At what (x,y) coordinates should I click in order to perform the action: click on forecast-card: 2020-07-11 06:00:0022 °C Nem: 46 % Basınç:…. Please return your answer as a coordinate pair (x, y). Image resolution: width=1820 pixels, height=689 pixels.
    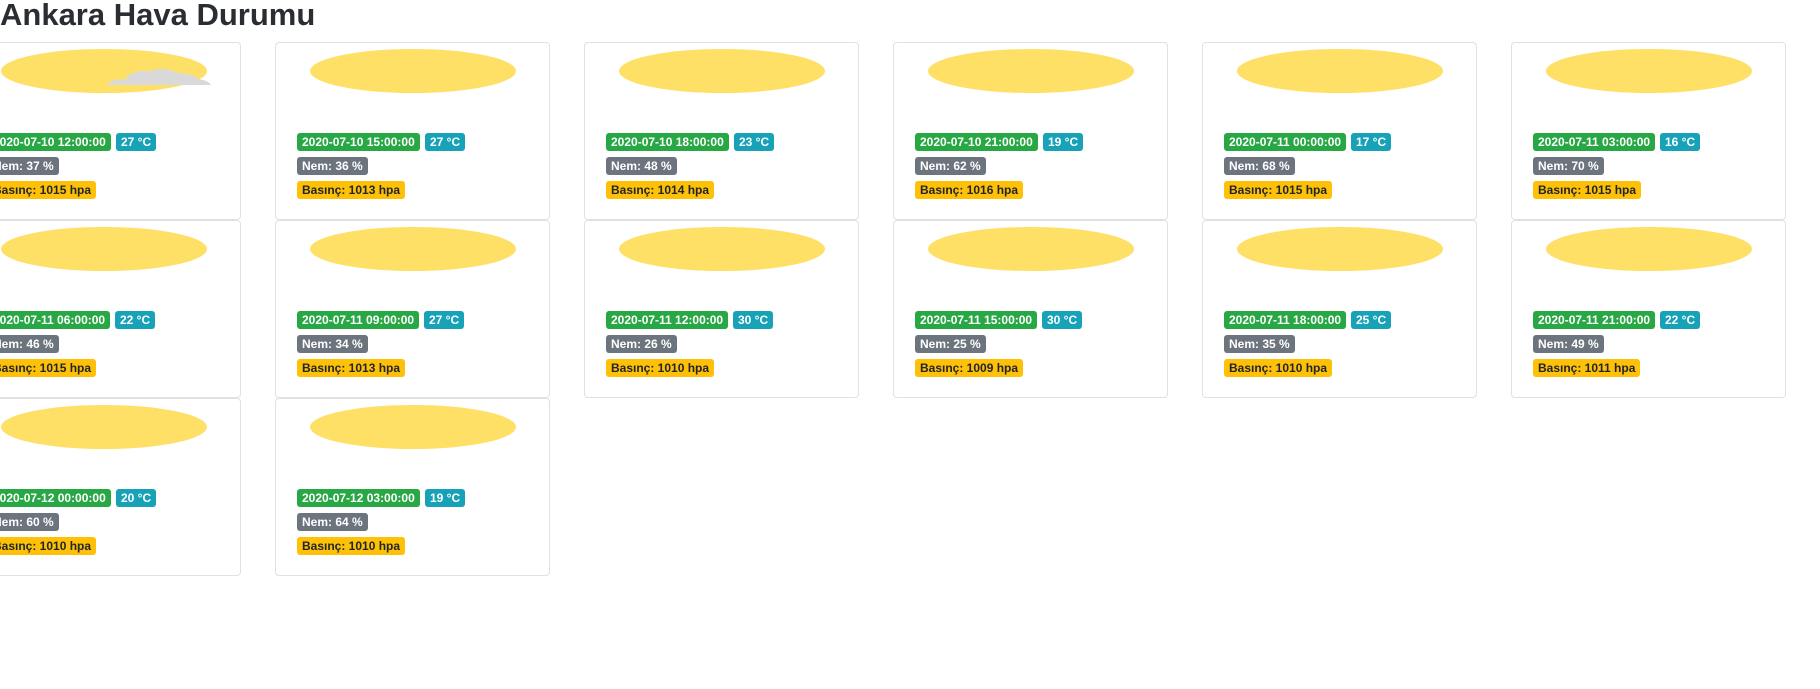
    Looking at the image, I should click on (120, 309).